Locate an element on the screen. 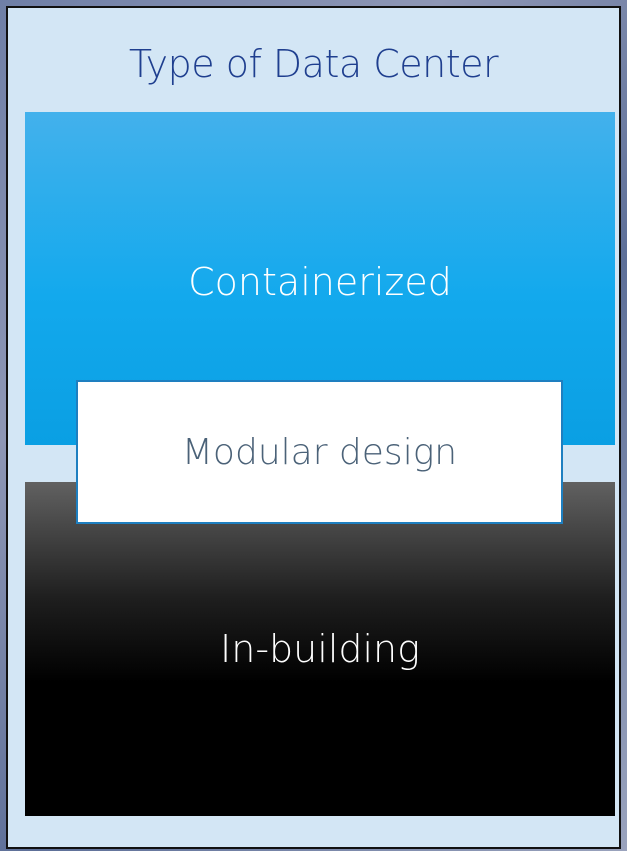 This screenshot has height=851, width=627. diagram-title: Type of Data Center is located at coordinates (313, 64).